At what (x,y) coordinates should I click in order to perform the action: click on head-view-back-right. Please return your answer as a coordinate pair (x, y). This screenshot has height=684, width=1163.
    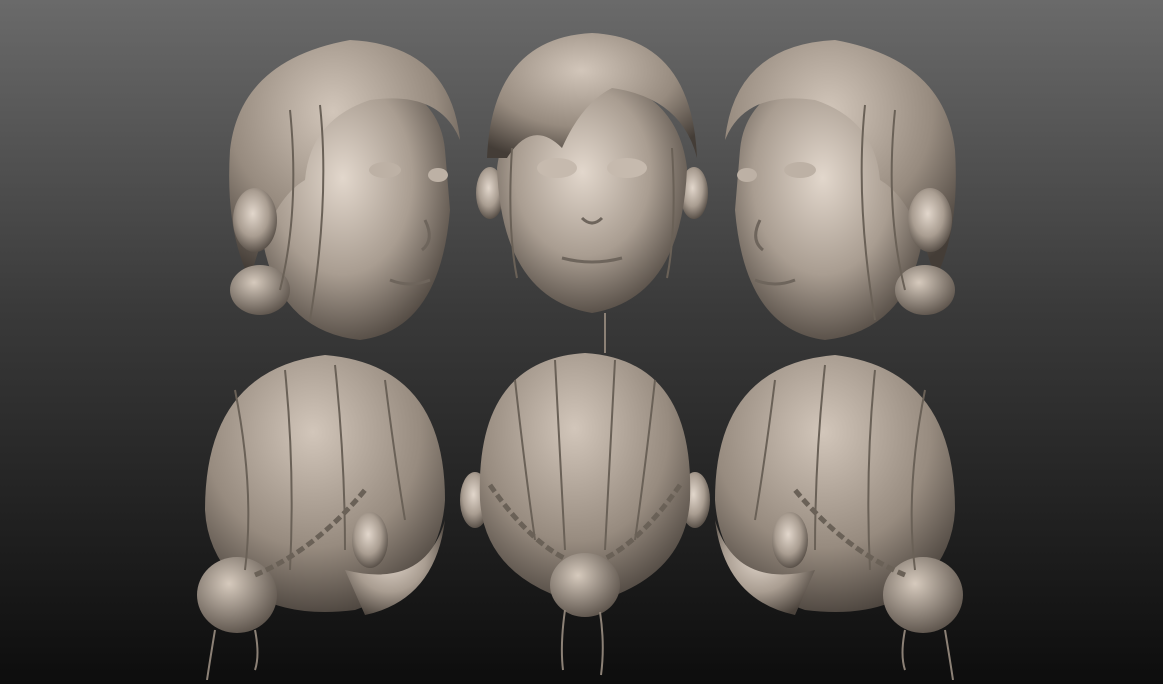
    Looking at the image, I should click on (835, 515).